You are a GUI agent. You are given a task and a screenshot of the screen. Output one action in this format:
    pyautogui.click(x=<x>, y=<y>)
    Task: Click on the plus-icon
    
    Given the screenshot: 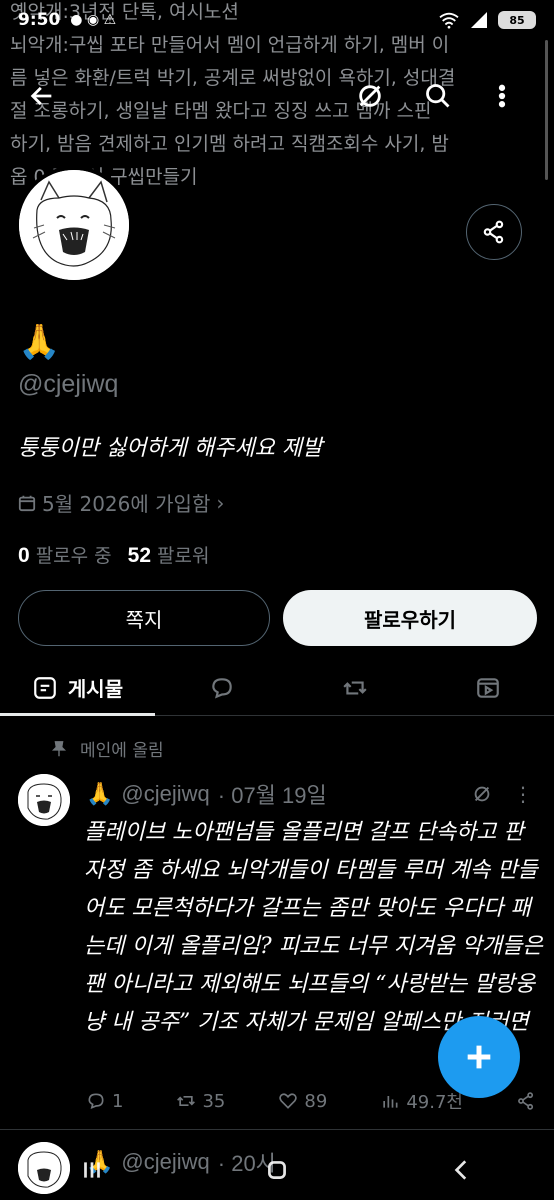 What is the action you would take?
    pyautogui.click(x=479, y=1057)
    